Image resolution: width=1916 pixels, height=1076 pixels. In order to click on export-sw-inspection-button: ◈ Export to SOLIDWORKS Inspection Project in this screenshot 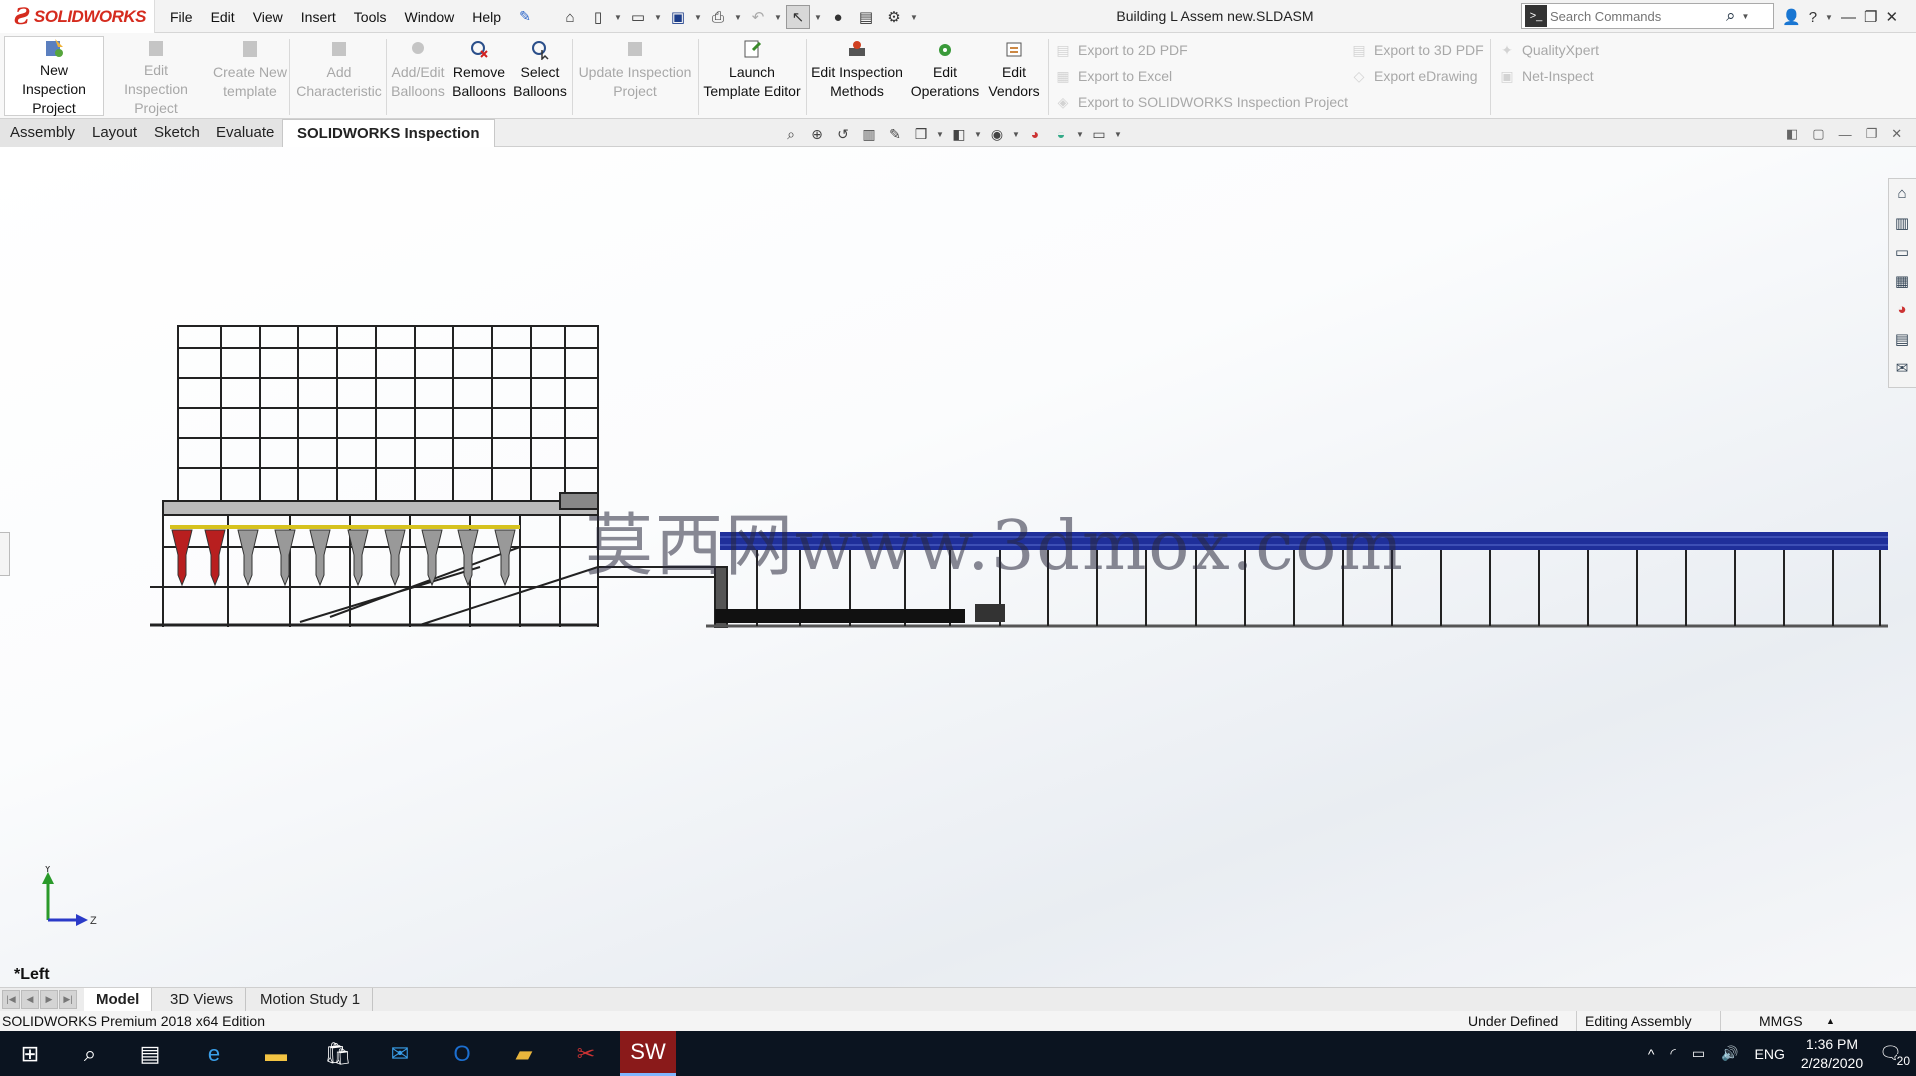, I will do `click(1201, 102)`.